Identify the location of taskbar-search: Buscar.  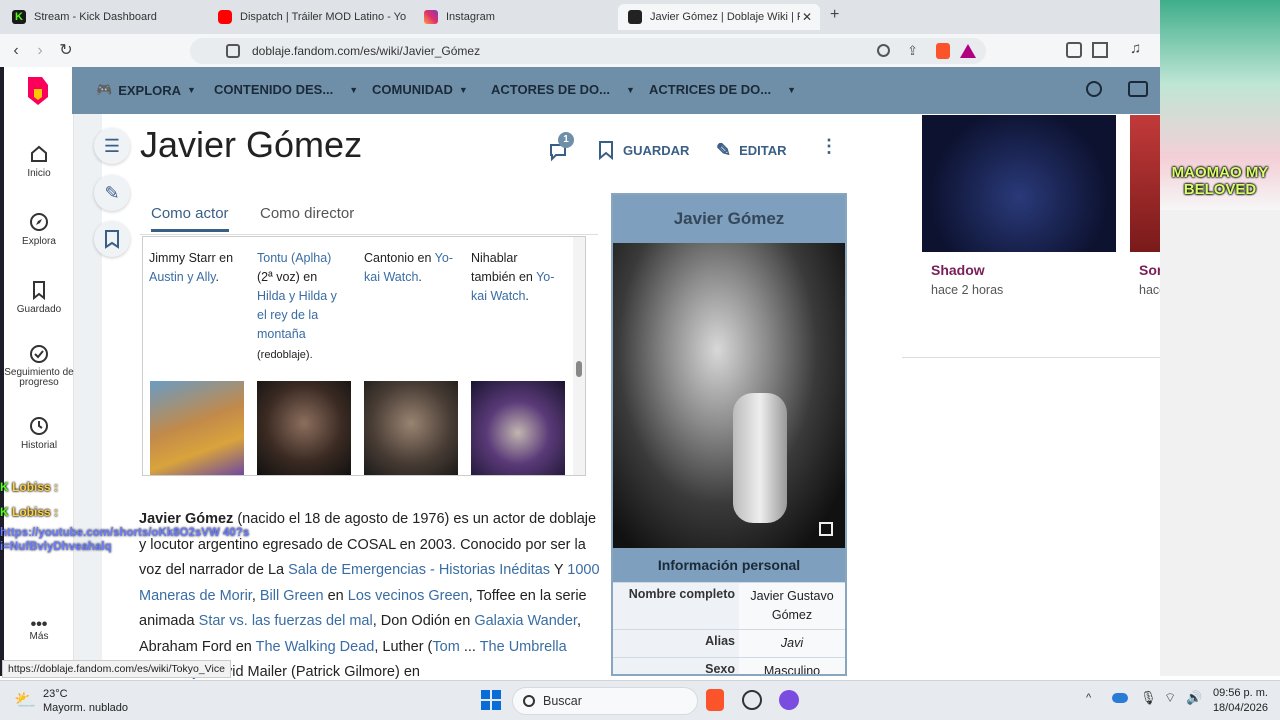
(605, 701).